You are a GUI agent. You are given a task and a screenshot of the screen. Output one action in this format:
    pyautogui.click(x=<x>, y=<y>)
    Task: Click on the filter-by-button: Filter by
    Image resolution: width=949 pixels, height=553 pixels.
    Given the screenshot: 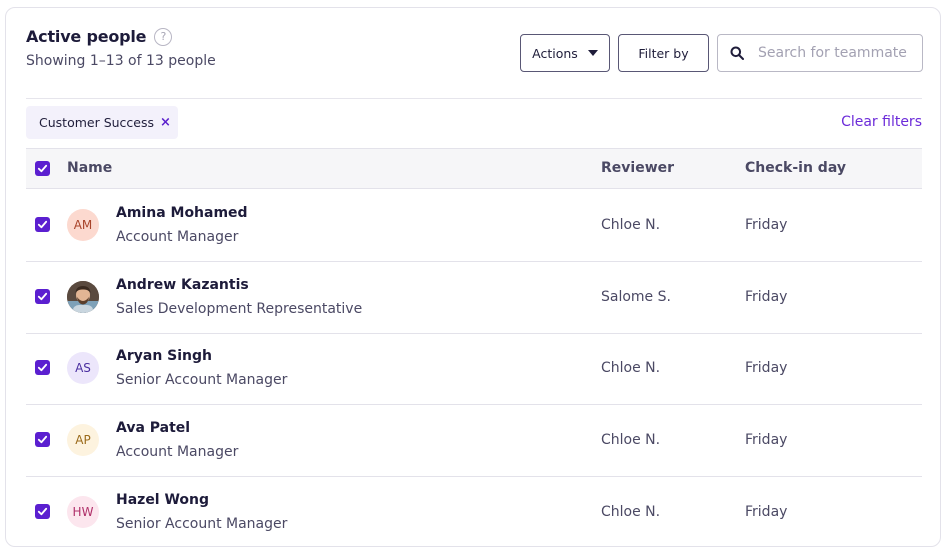 What is the action you would take?
    pyautogui.click(x=663, y=53)
    